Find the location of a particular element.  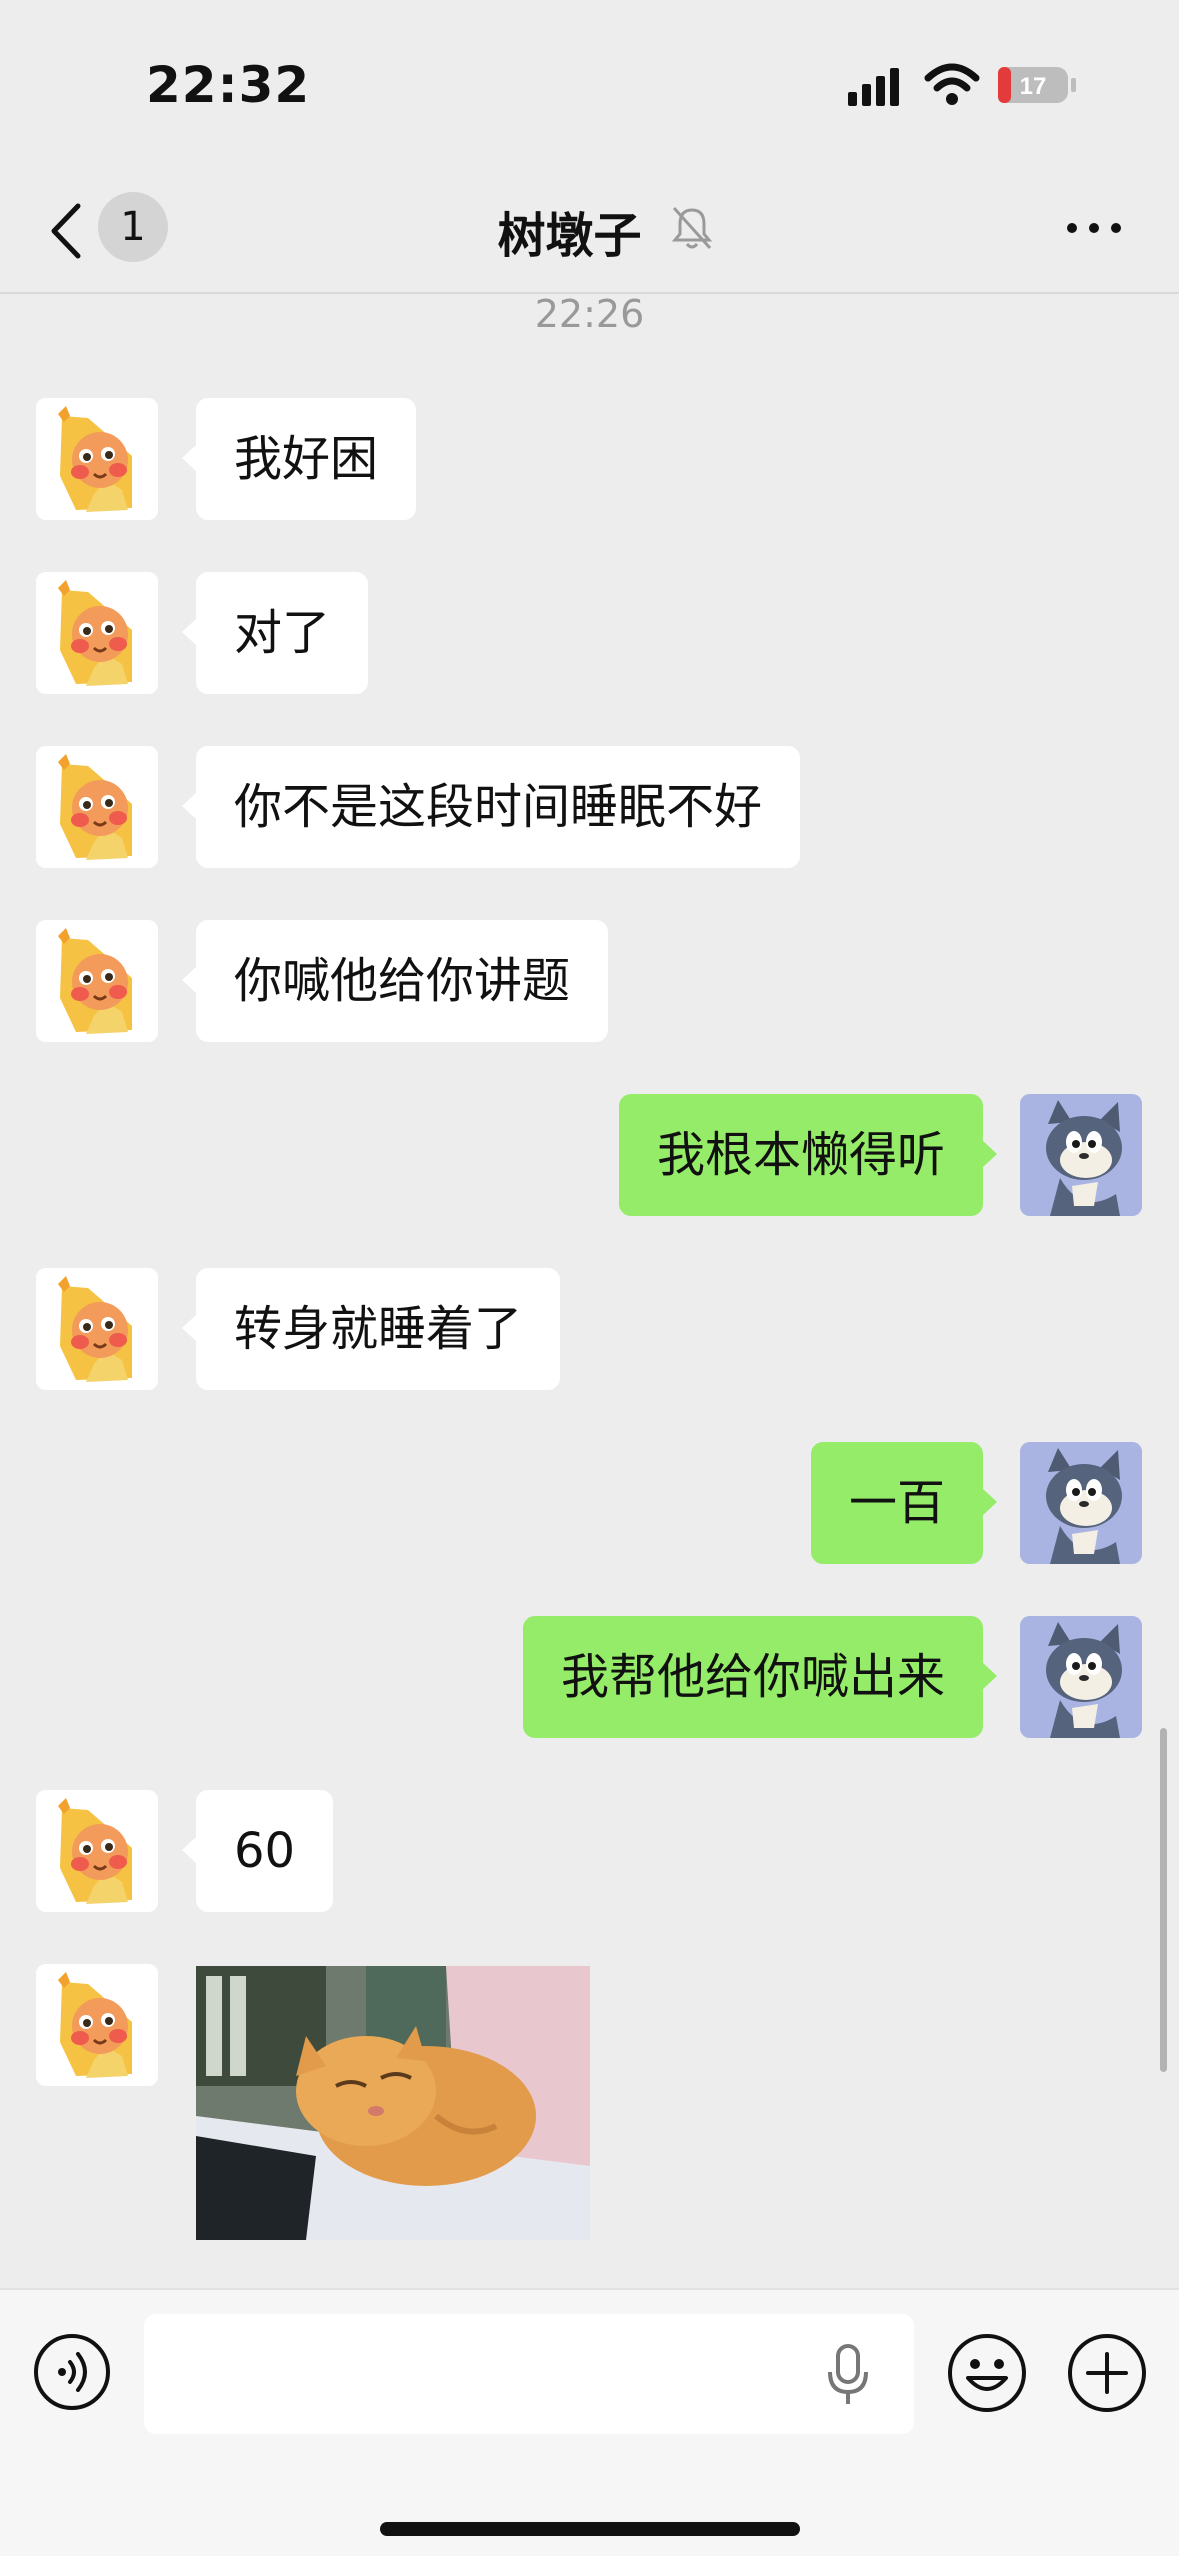

status-time: 22:32 is located at coordinates (228, 85).